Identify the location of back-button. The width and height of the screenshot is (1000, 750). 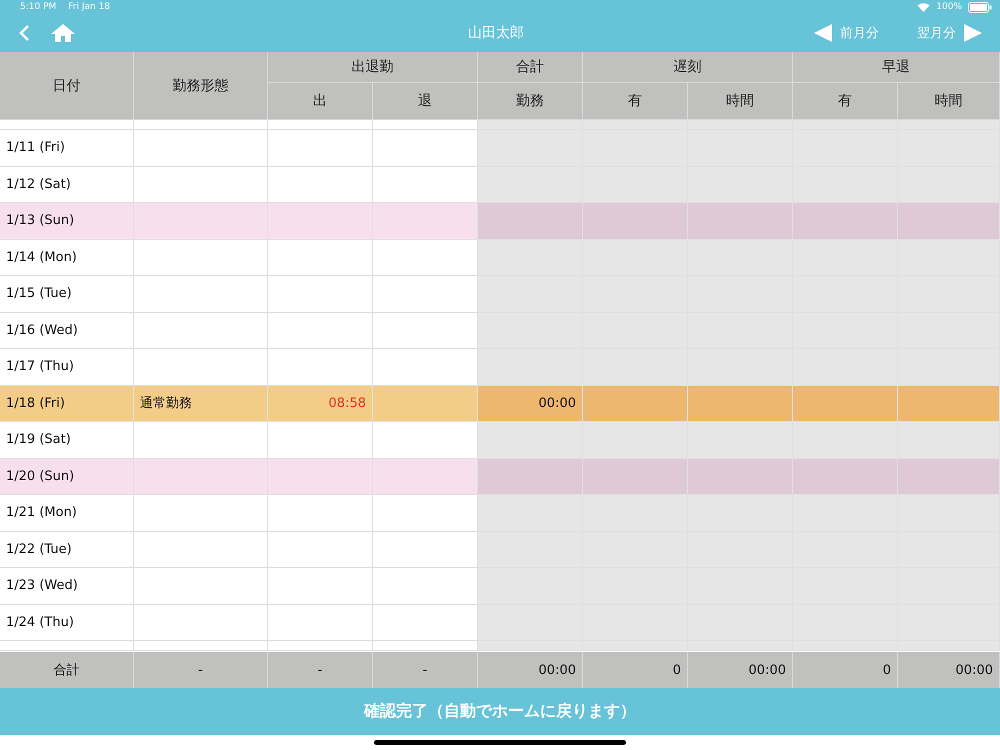
(24, 33).